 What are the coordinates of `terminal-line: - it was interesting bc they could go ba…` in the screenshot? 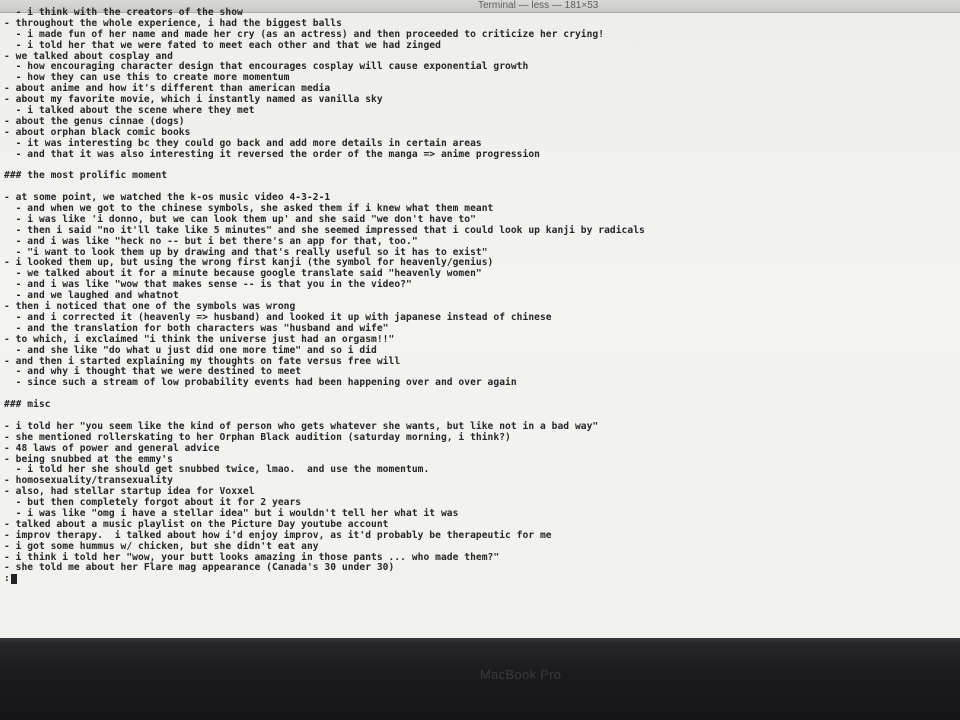 It's located at (243, 143).